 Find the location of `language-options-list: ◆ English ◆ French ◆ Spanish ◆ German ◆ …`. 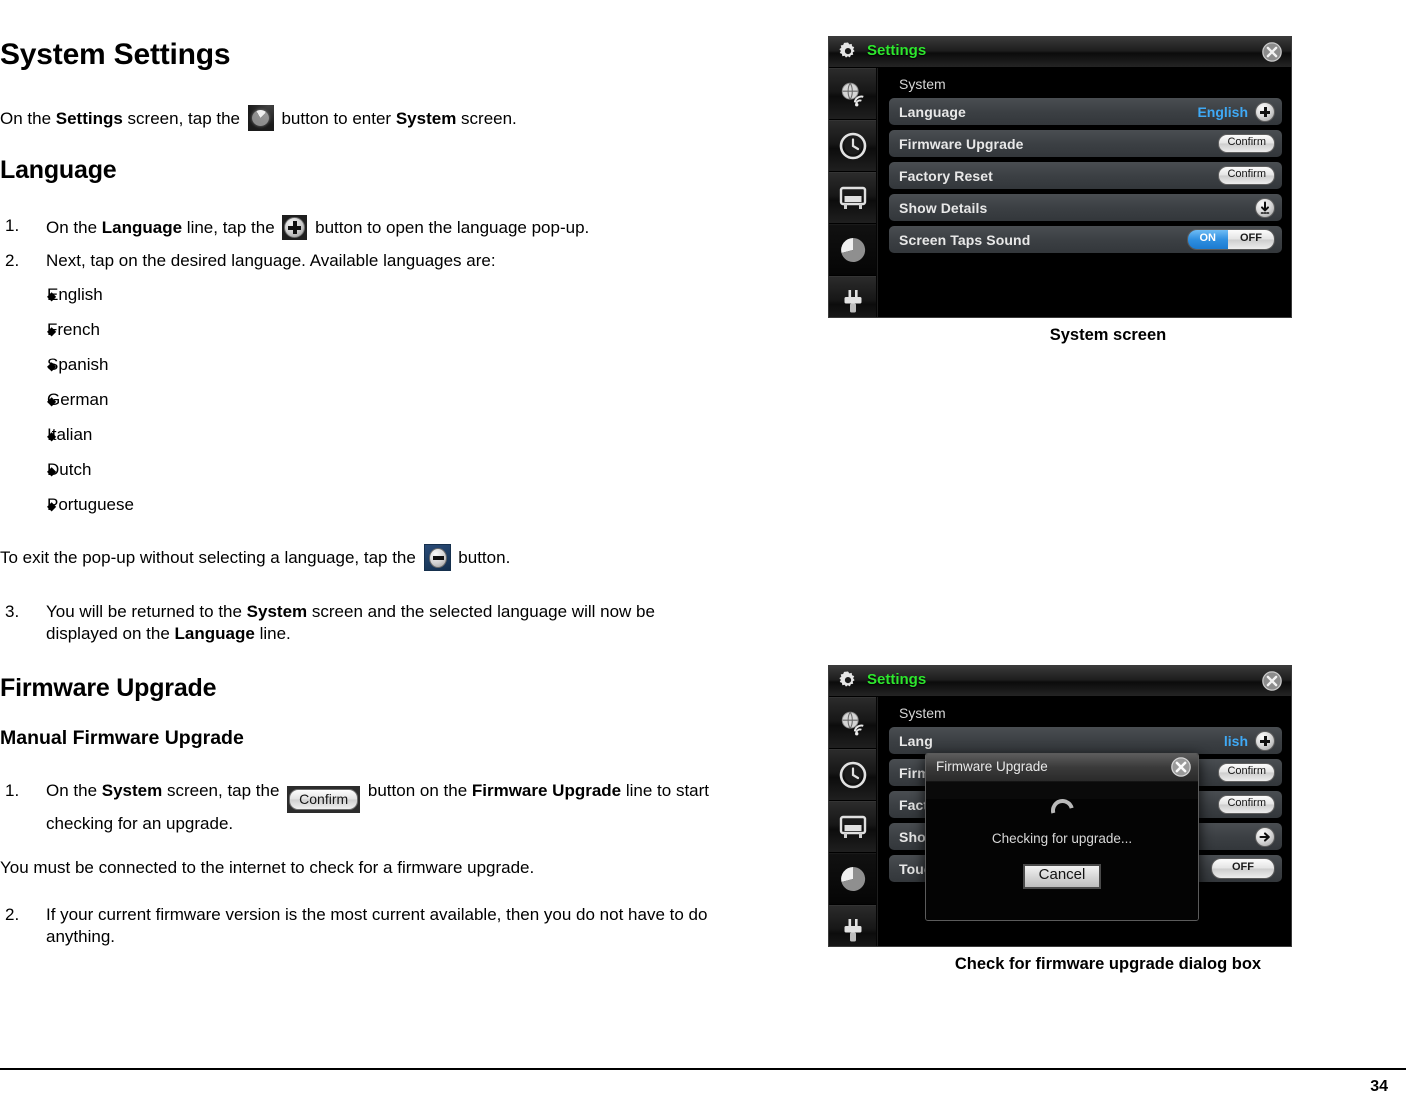

language-options-list: ◆ English ◆ French ◆ Spanish ◆ German ◆ … is located at coordinates (395, 407).